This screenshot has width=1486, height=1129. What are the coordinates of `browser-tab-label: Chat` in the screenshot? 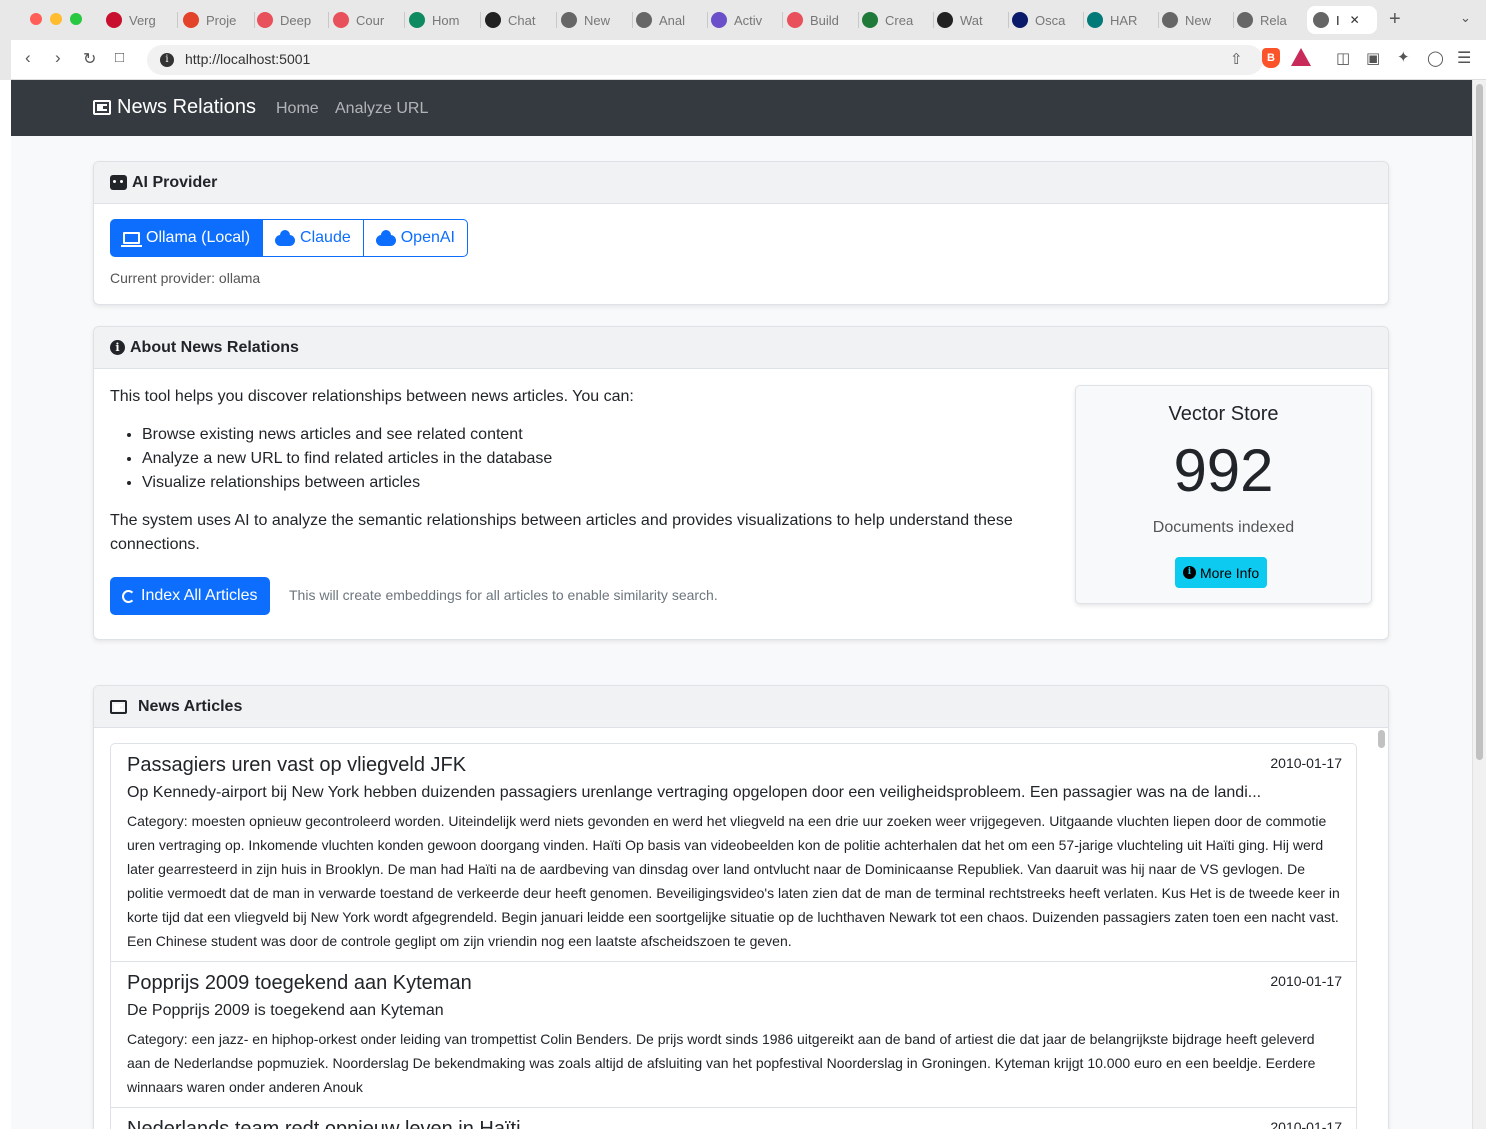 It's located at (522, 20).